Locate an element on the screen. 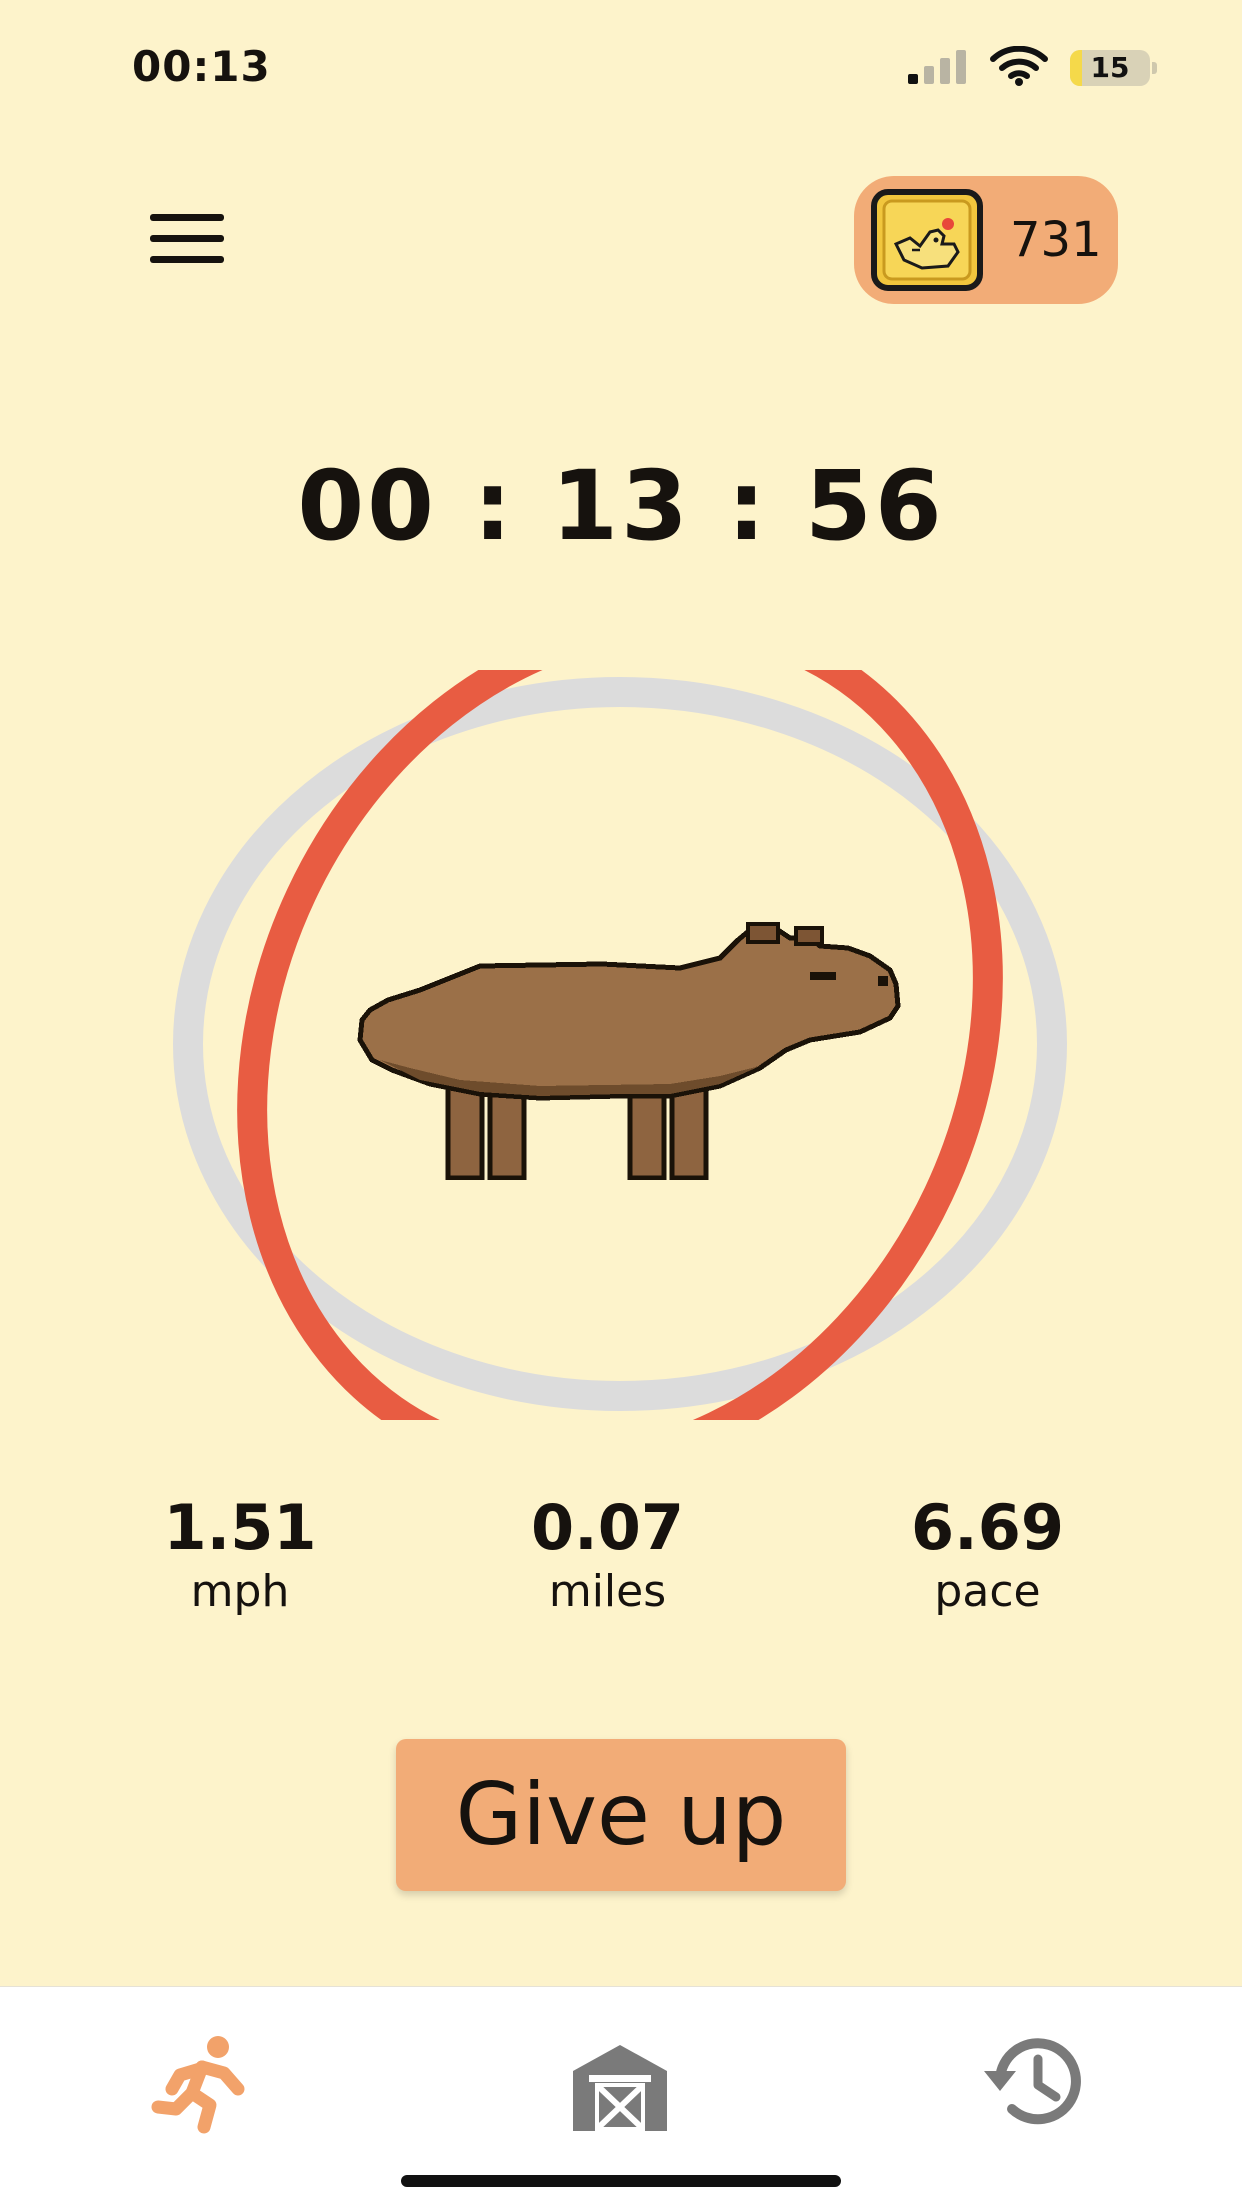  history-icon is located at coordinates (1032, 2081).